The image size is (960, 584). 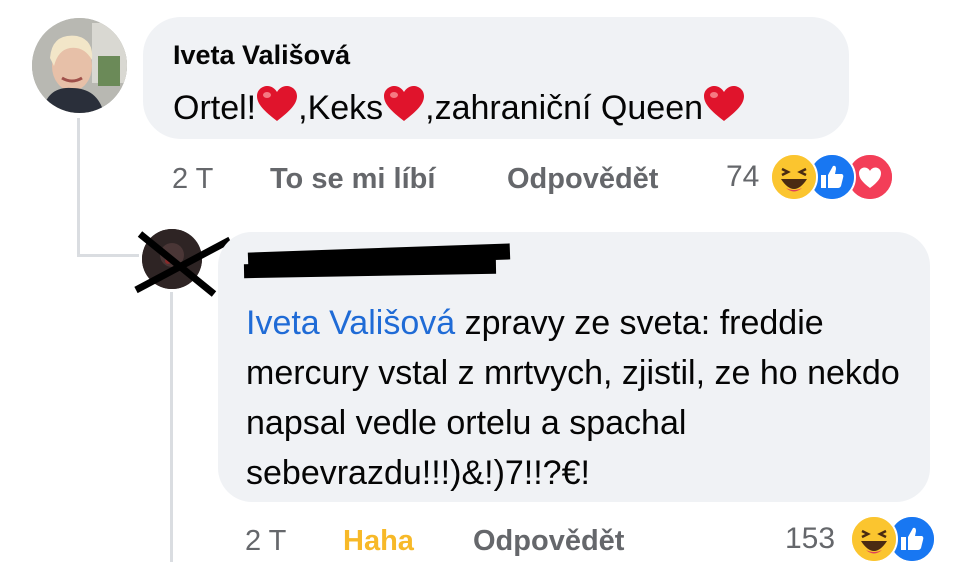 I want to click on haha-reaction-button: Haha, so click(x=378, y=541).